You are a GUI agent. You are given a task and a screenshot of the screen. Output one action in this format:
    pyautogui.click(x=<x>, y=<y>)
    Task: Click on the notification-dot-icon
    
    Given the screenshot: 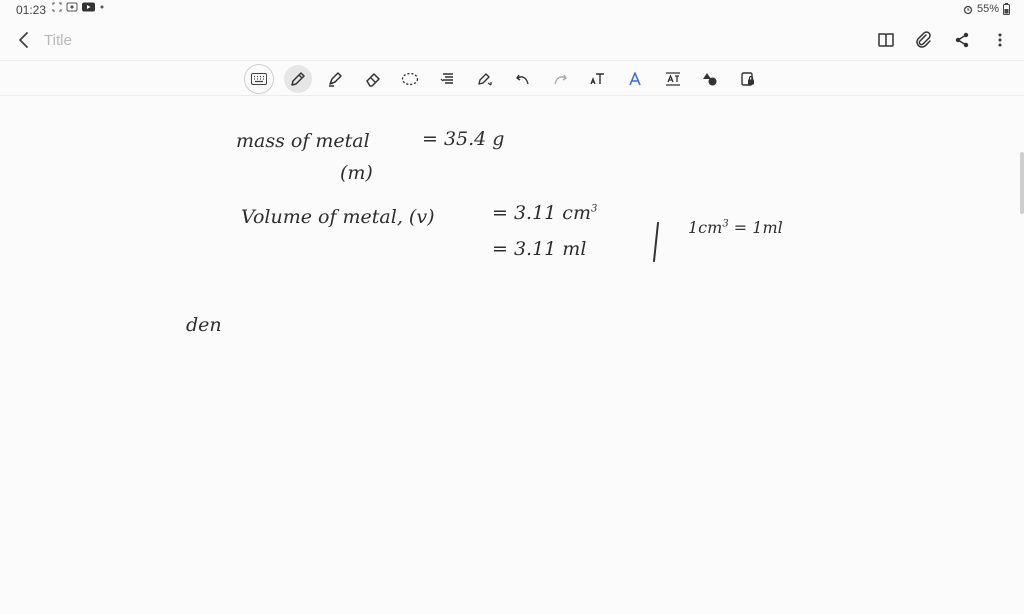 What is the action you would take?
    pyautogui.click(x=102, y=7)
    